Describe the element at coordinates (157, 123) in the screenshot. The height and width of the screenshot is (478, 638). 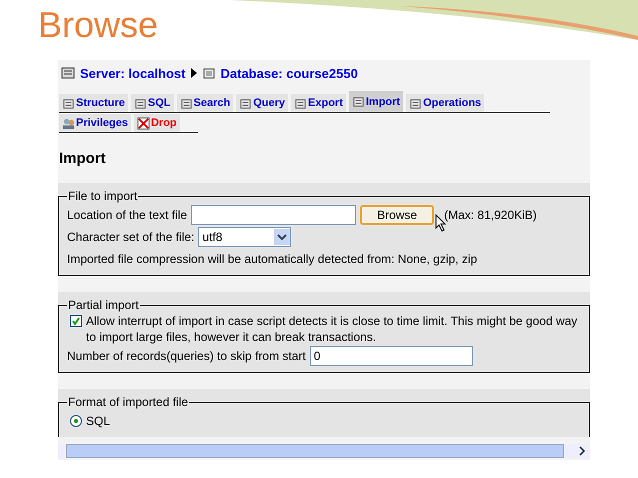
I see `tab: Drop` at that location.